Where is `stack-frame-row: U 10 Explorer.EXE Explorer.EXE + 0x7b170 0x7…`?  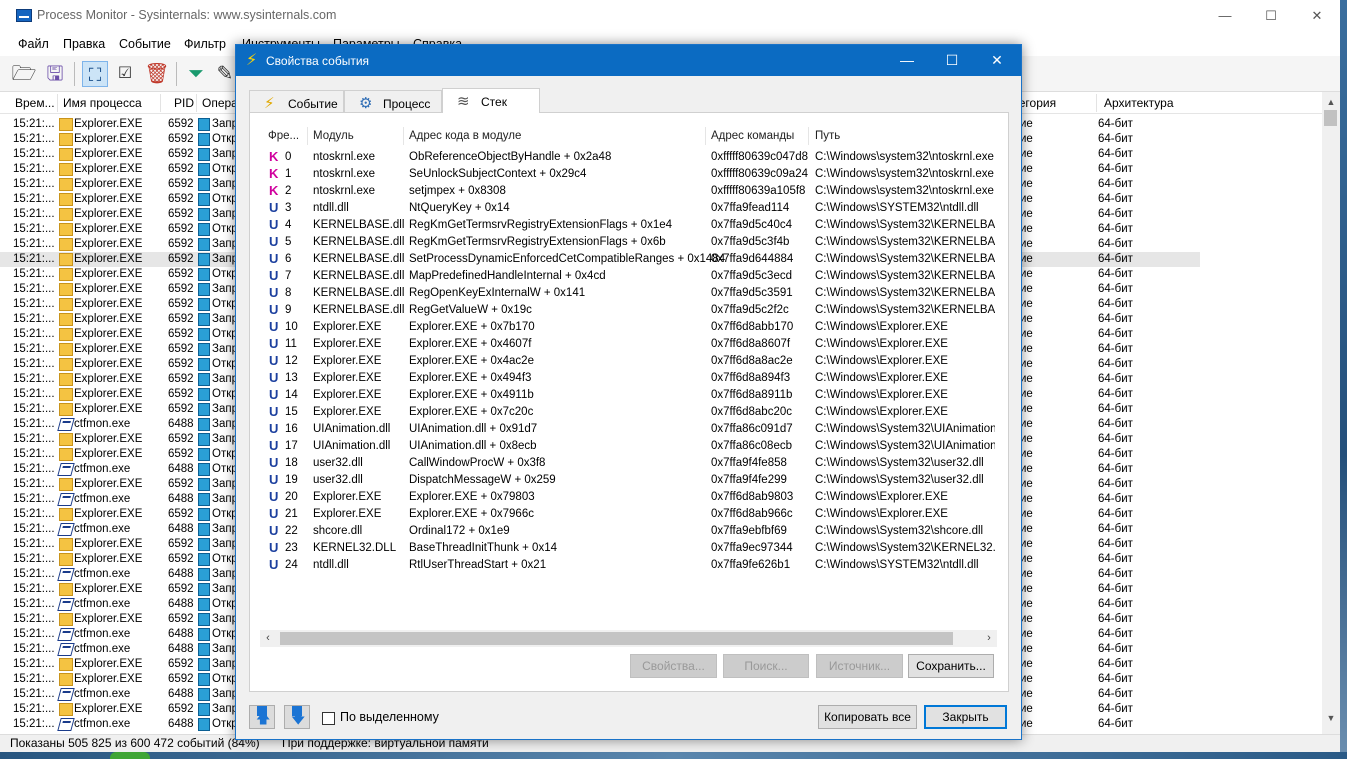 stack-frame-row: U 10 Explorer.EXE Explorer.EXE + 0x7b170 0x7… is located at coordinates (628, 327).